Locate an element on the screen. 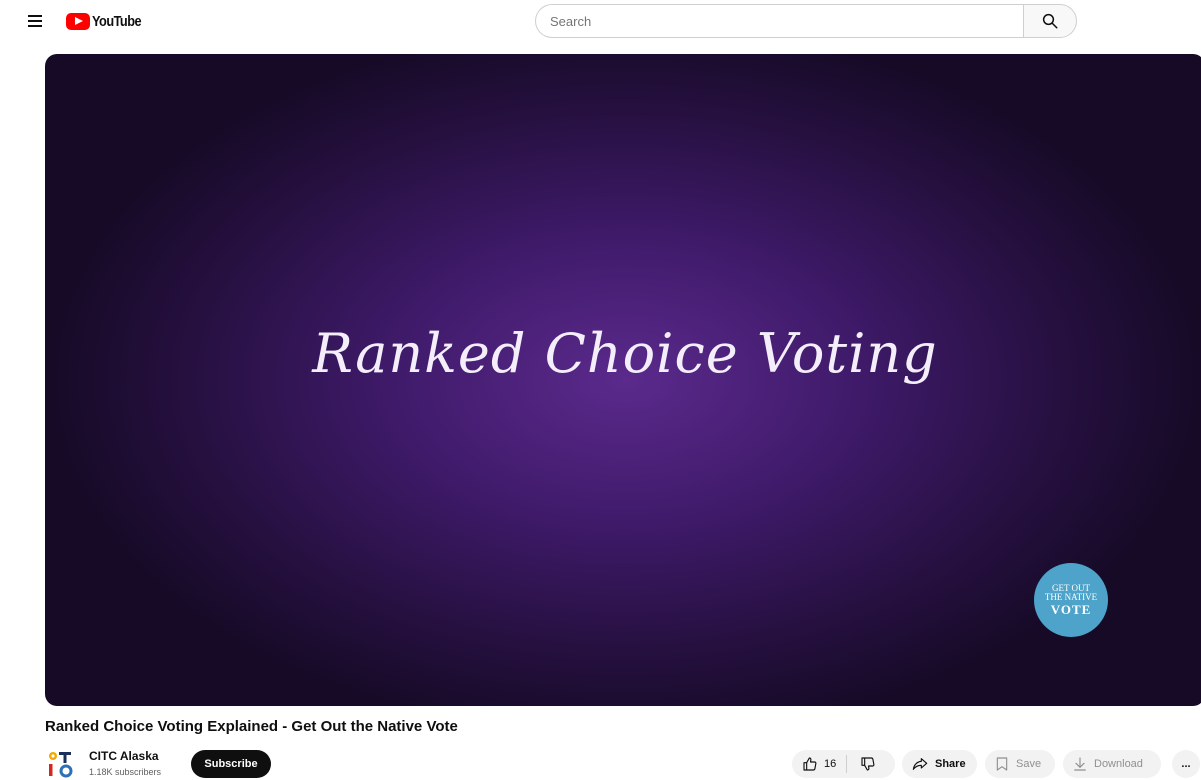  save-button: Save is located at coordinates (1020, 764).